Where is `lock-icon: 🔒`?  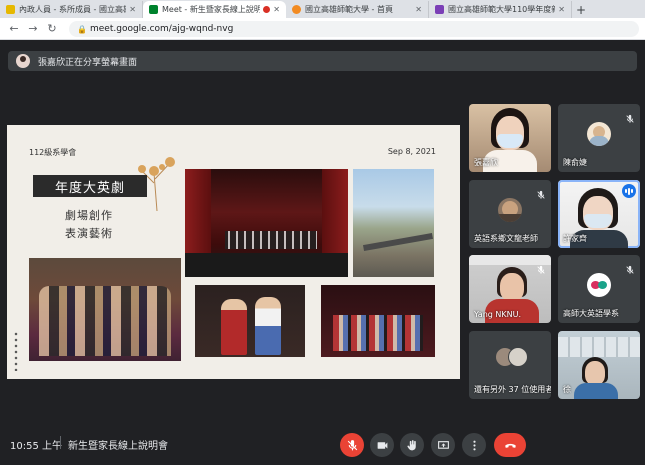
lock-icon: 🔒 is located at coordinates (82, 29).